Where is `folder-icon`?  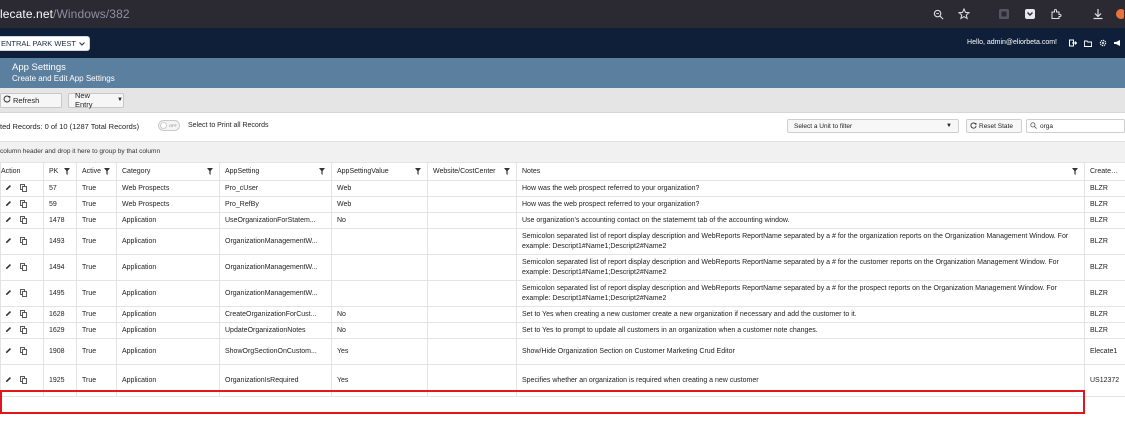 folder-icon is located at coordinates (1087, 43).